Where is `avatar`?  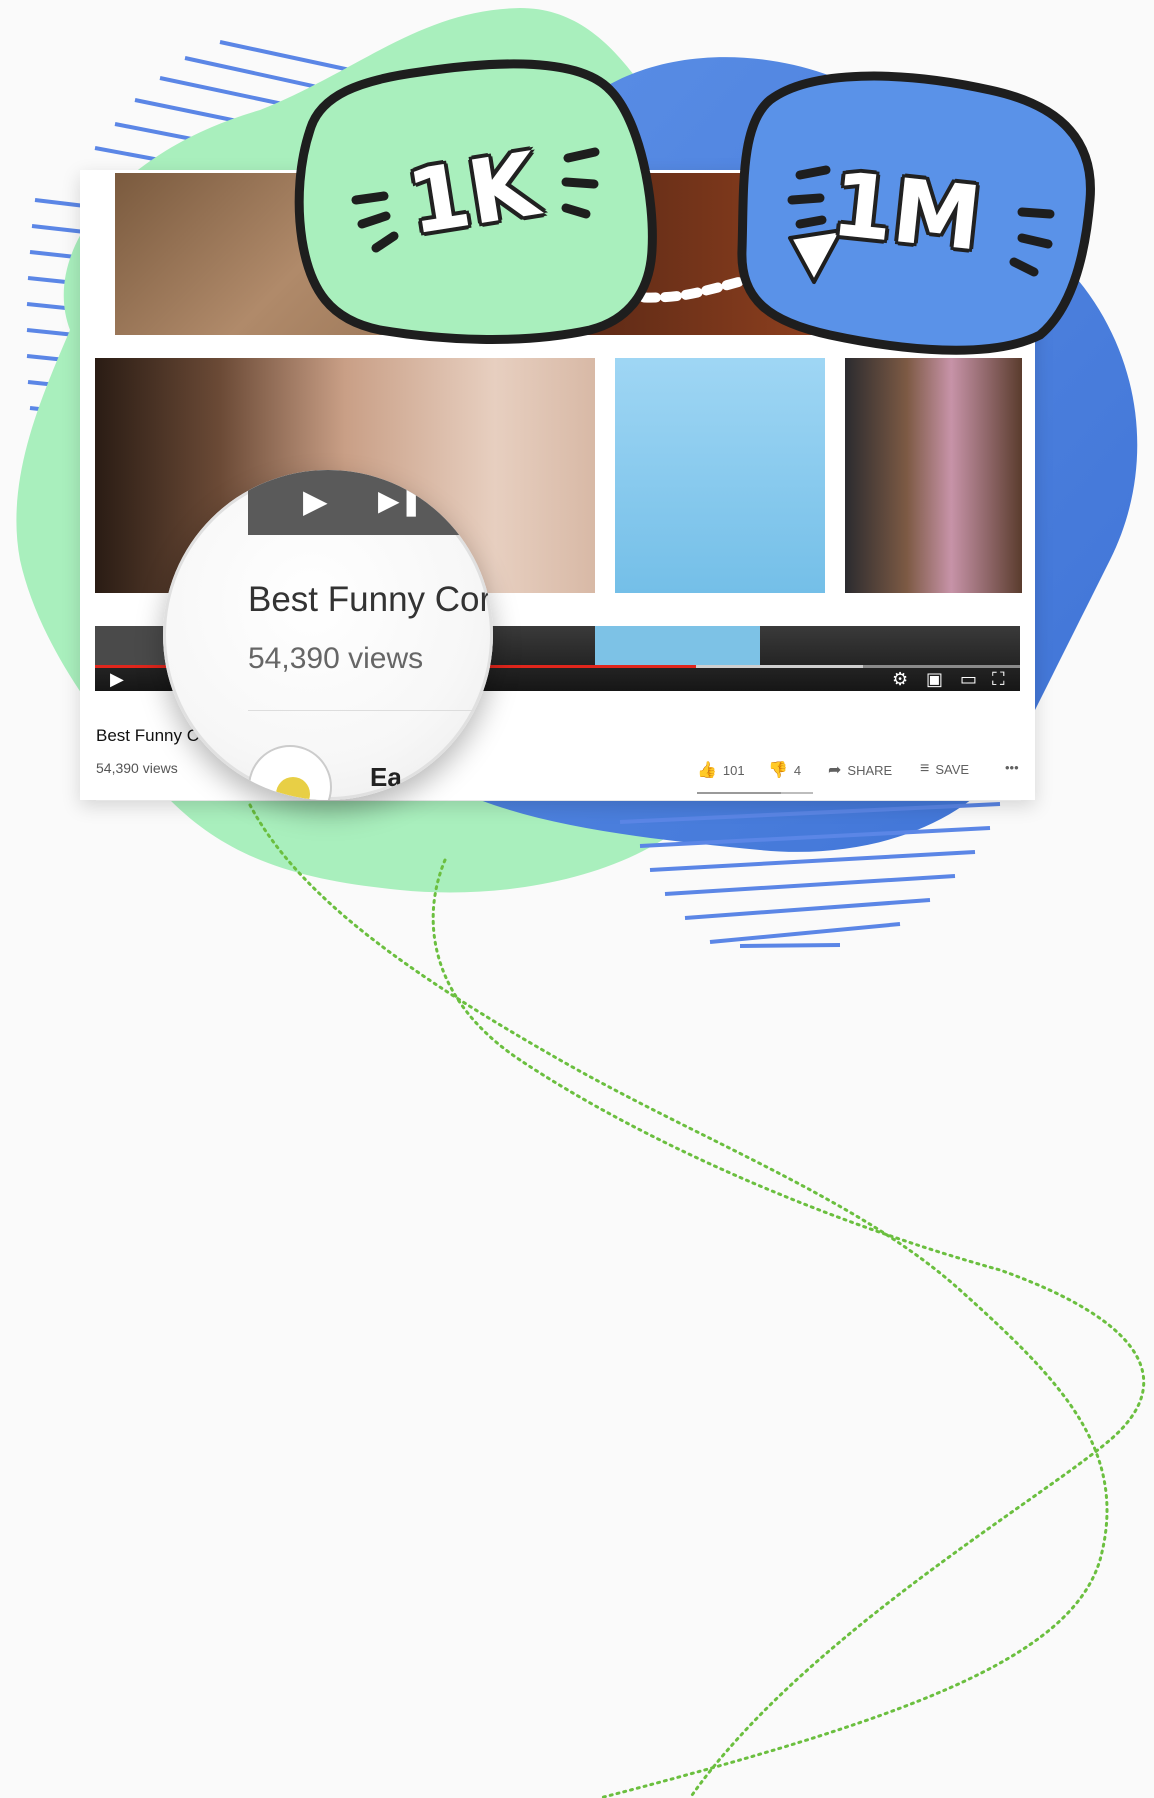
avatar is located at coordinates (290, 772).